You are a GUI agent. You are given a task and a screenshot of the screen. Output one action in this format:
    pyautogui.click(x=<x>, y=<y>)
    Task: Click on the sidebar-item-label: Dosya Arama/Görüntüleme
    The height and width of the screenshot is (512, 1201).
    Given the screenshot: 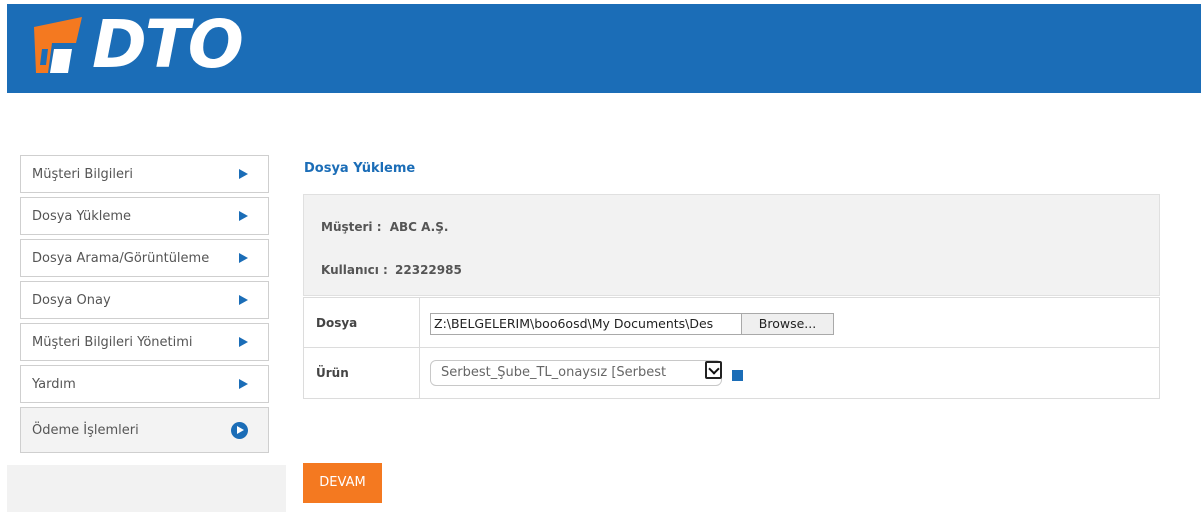 What is the action you would take?
    pyautogui.click(x=121, y=258)
    